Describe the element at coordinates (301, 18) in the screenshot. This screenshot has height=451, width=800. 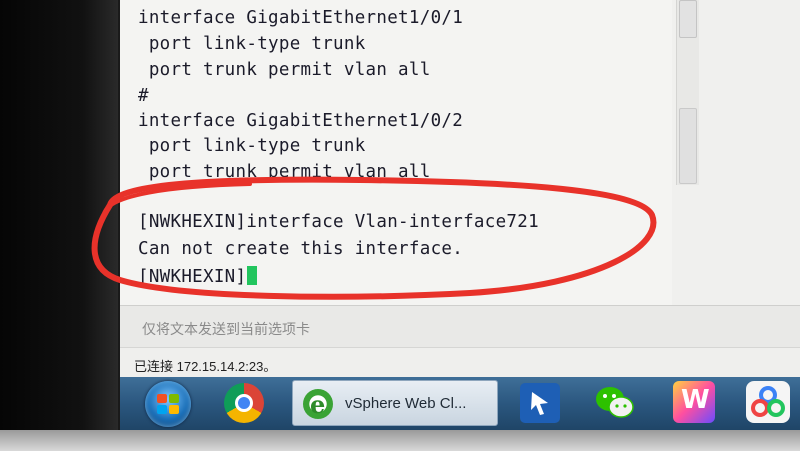
I see `terminal-line: interface GigabitEthernet1/0/1` at that location.